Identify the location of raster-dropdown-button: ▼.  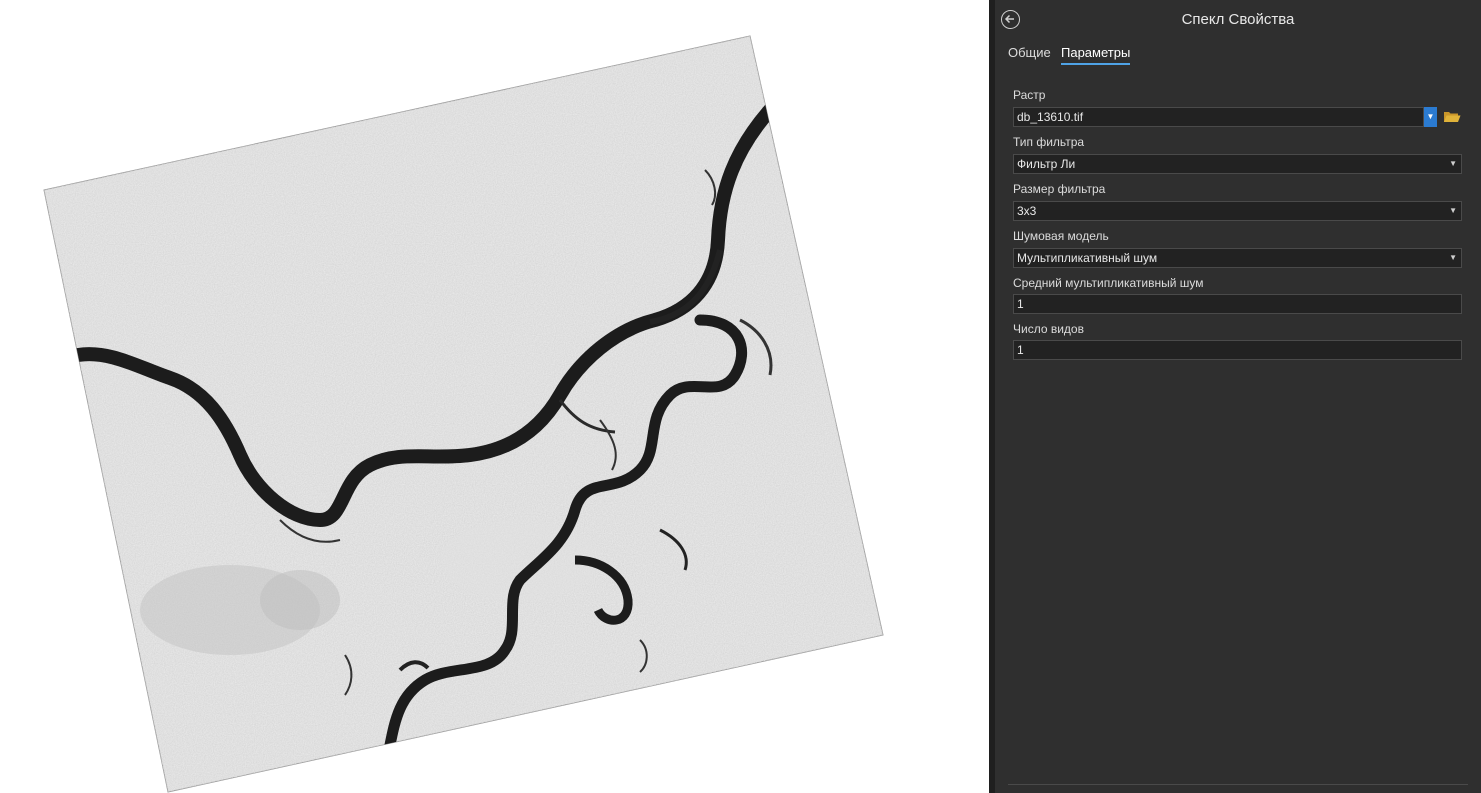
(1430, 117).